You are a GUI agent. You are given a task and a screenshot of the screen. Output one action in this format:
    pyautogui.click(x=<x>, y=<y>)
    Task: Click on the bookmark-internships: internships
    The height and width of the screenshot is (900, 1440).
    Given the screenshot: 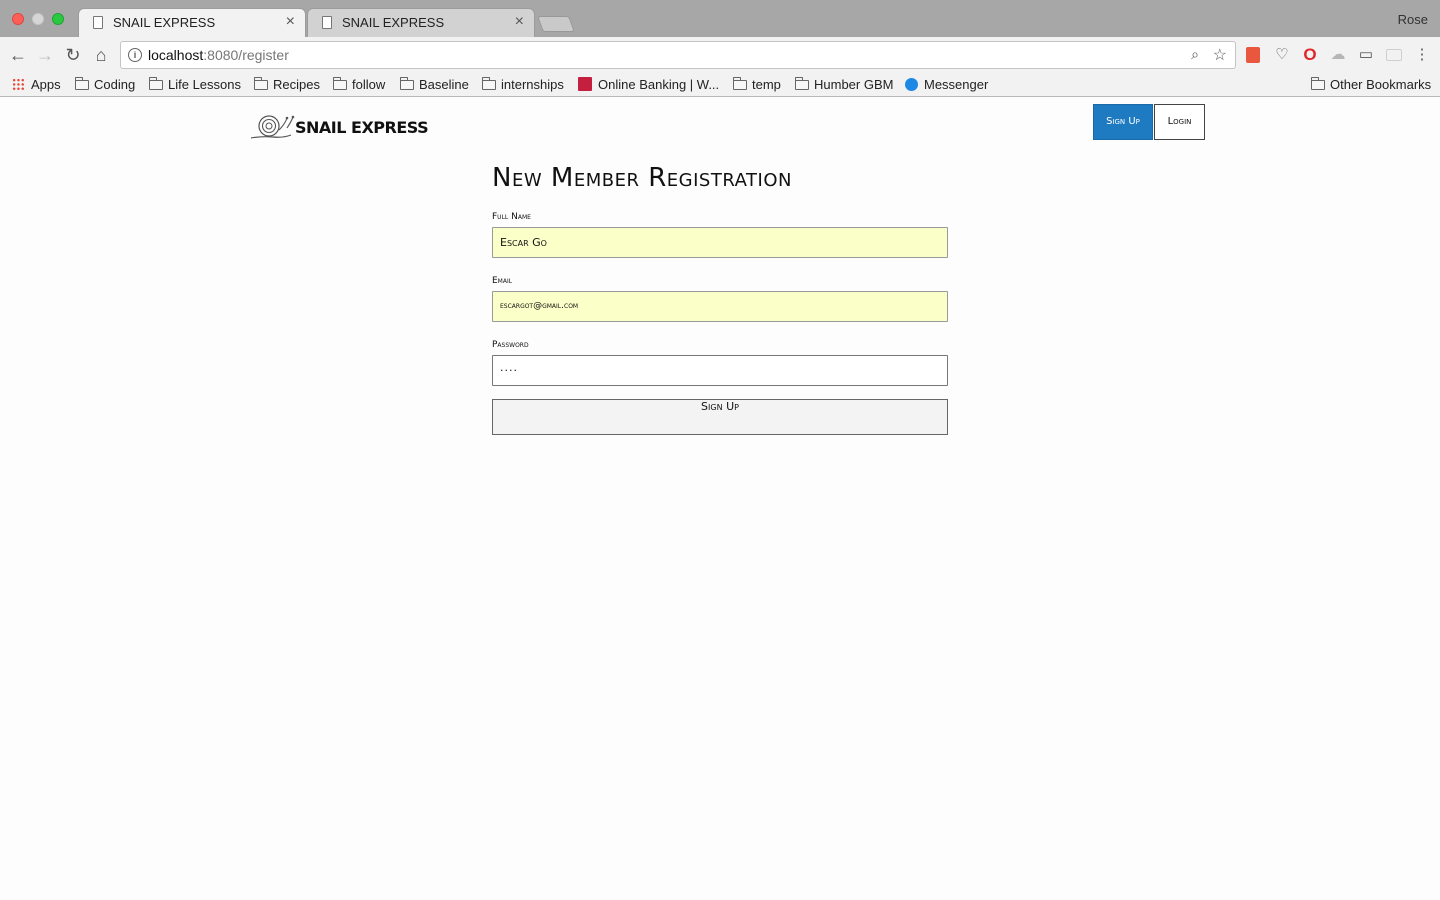 What is the action you would take?
    pyautogui.click(x=523, y=85)
    